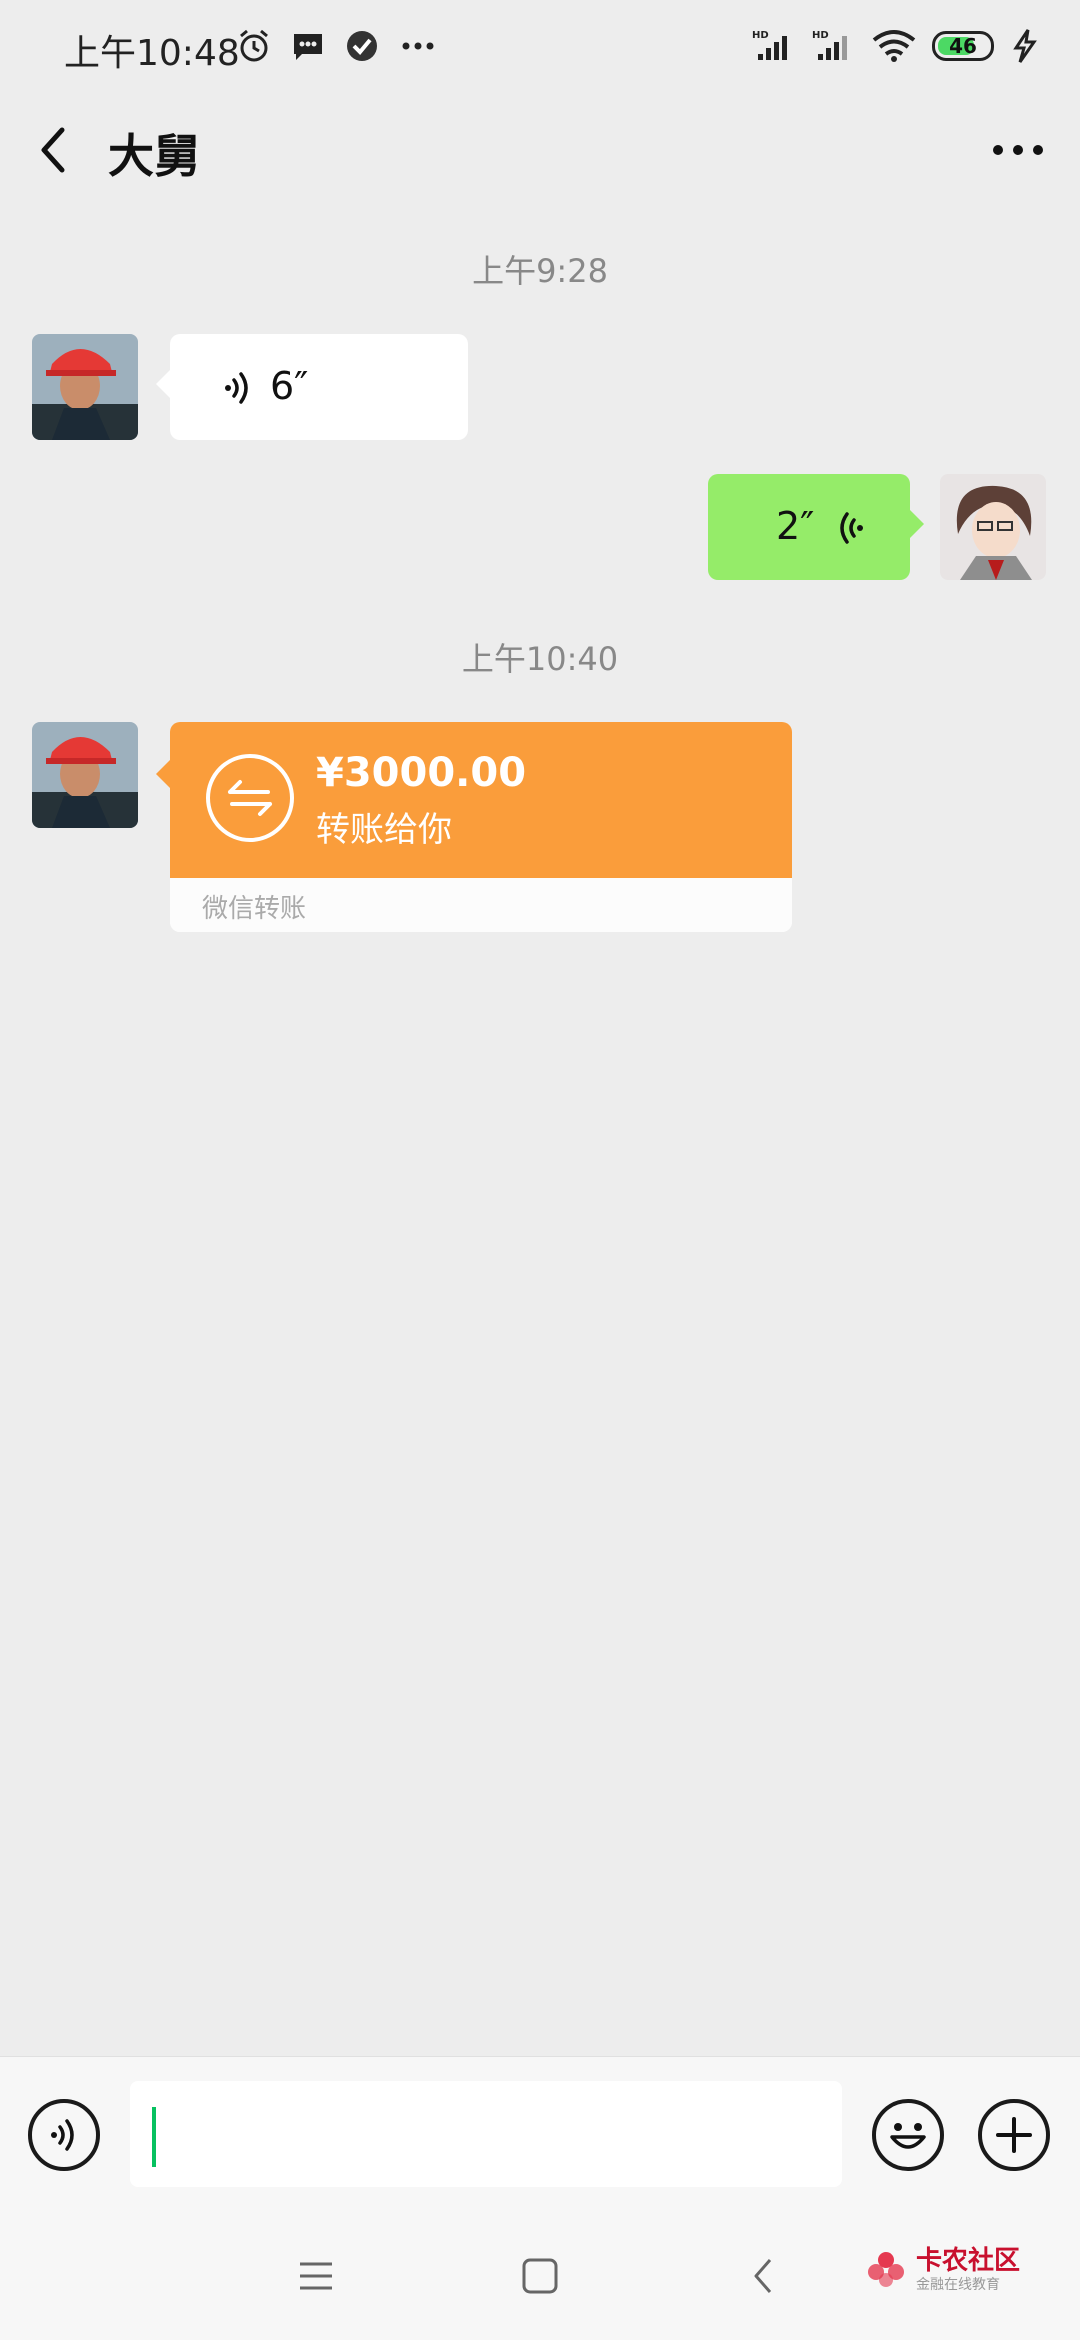 This screenshot has width=1080, height=2340. What do you see at coordinates (163, 774) in the screenshot?
I see `transfer-pointer` at bounding box center [163, 774].